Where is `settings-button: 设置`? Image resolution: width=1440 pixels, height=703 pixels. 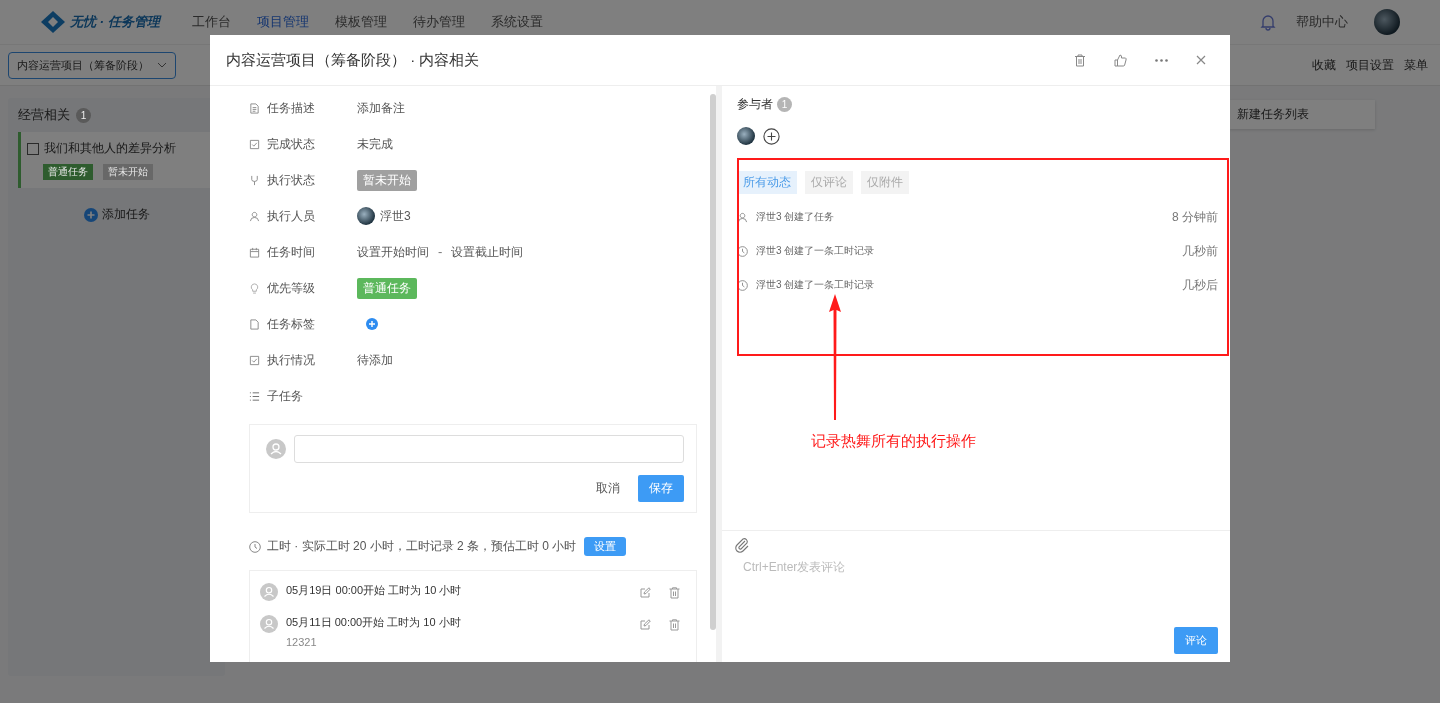 settings-button: 设置 is located at coordinates (605, 546).